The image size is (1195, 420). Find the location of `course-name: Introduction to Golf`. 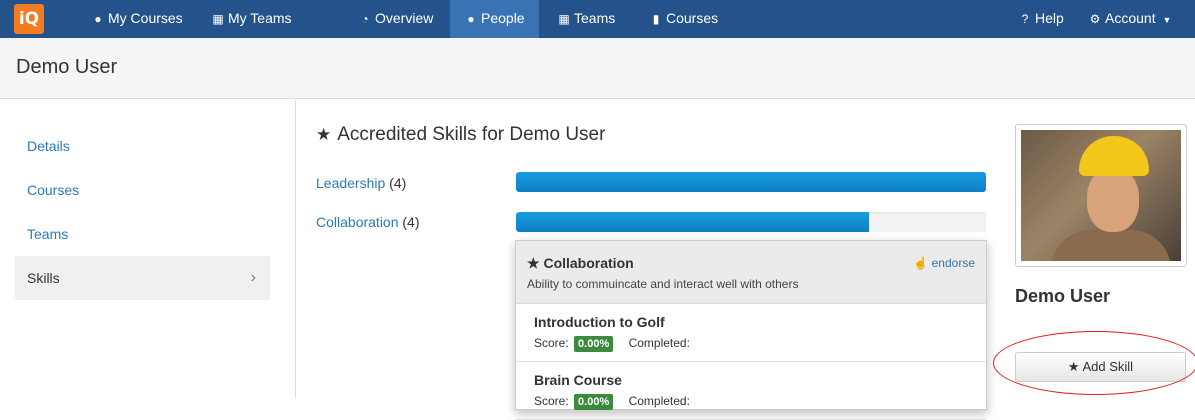

course-name: Introduction to Golf is located at coordinates (599, 322).